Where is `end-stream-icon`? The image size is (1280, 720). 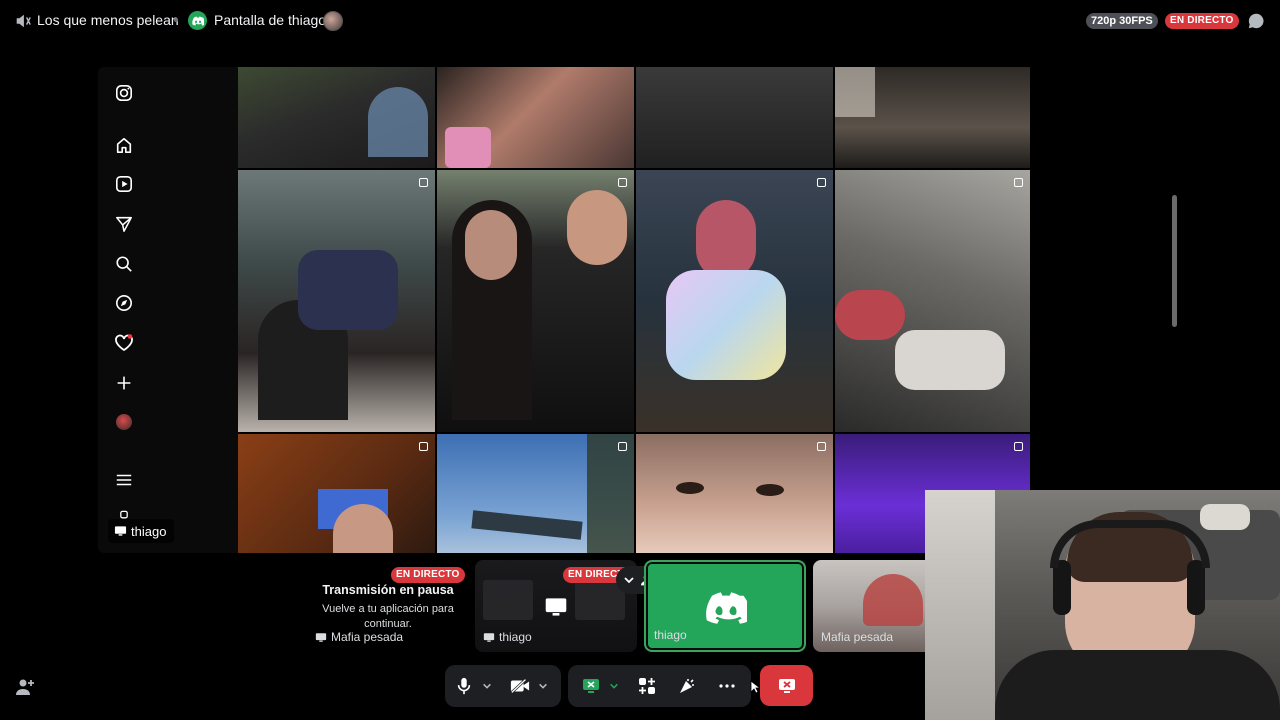
end-stream-icon is located at coordinates (786, 685).